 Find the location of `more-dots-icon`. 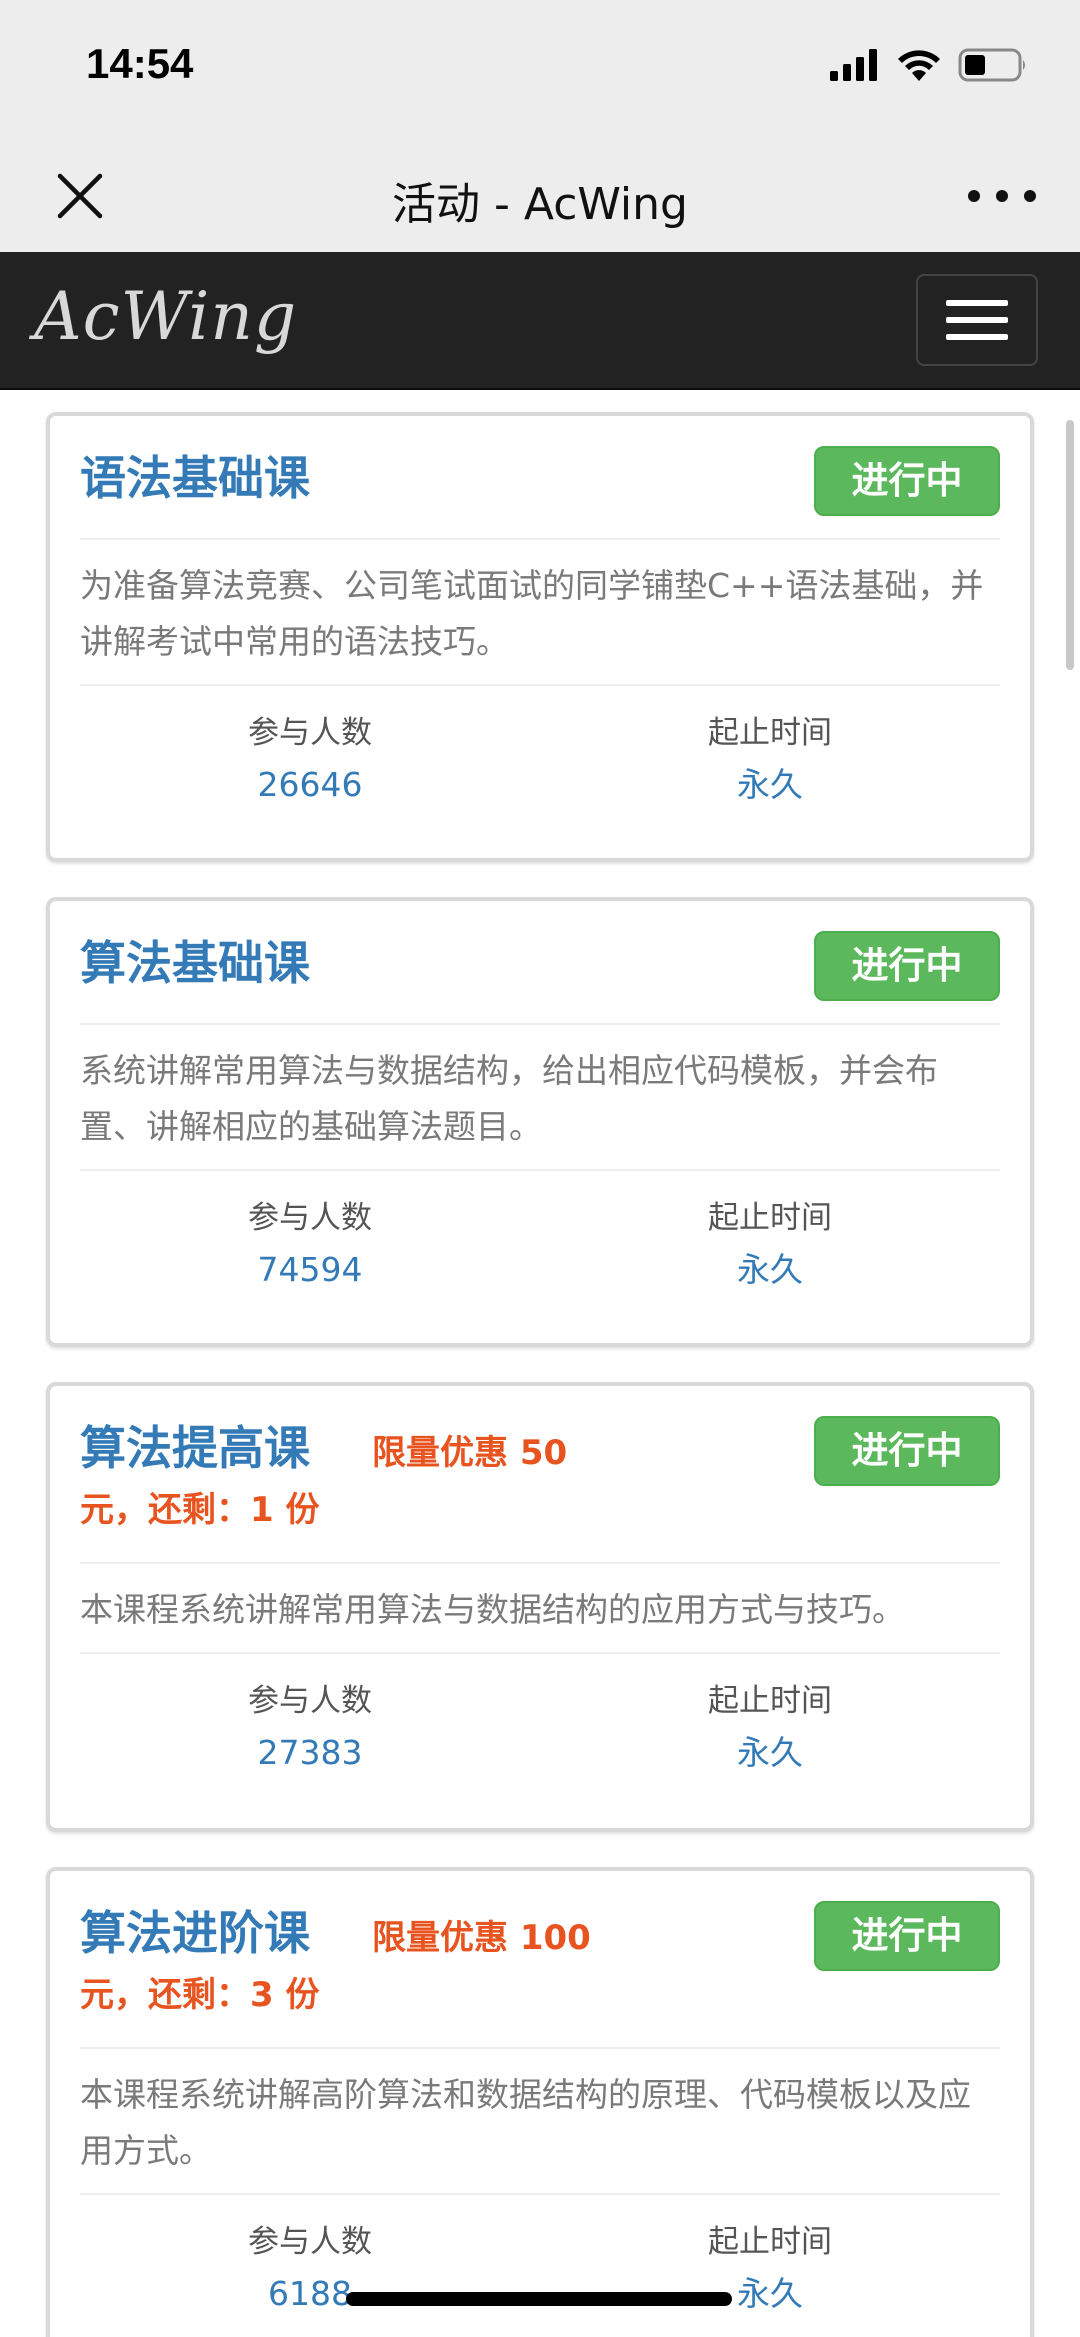

more-dots-icon is located at coordinates (974, 196).